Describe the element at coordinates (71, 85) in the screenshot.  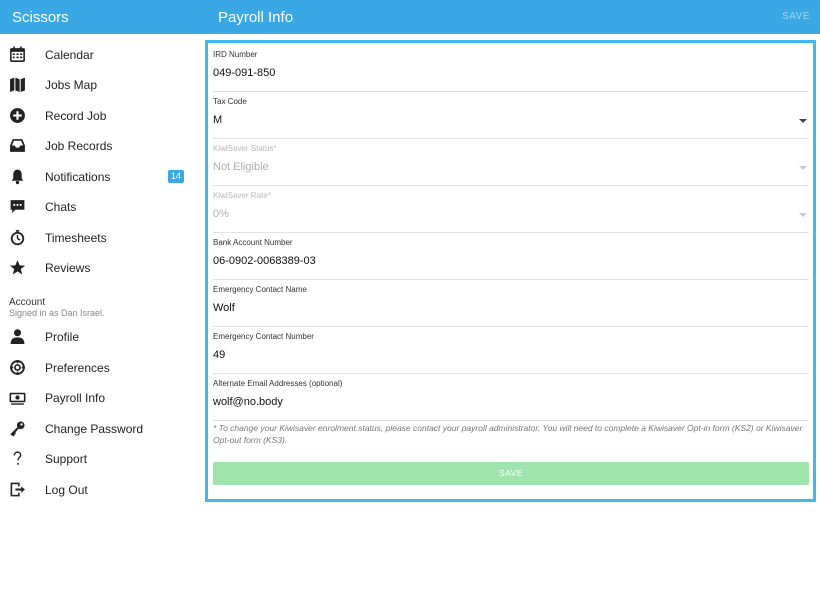
I see `sidebar-item-label: Jobs Map` at that location.